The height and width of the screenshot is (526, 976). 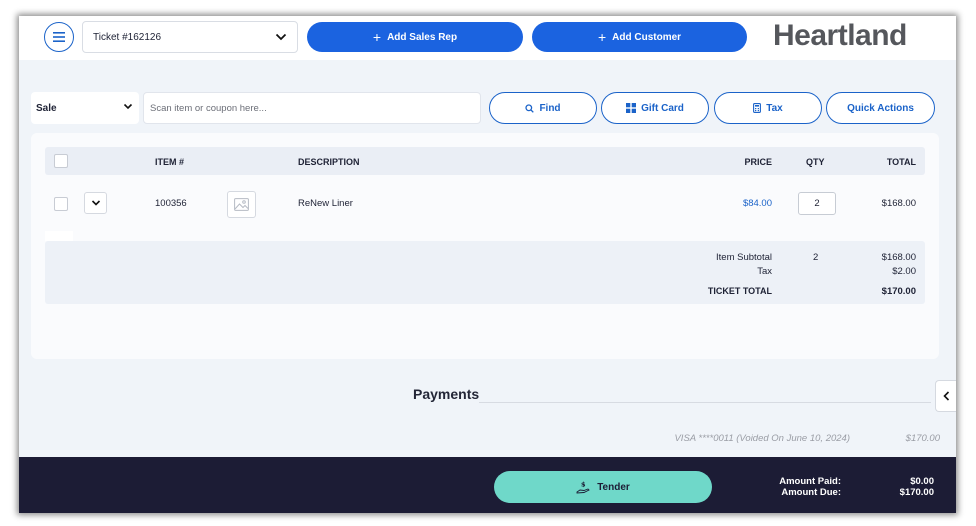 I want to click on ticket-select: Ticket #162126, so click(x=190, y=37).